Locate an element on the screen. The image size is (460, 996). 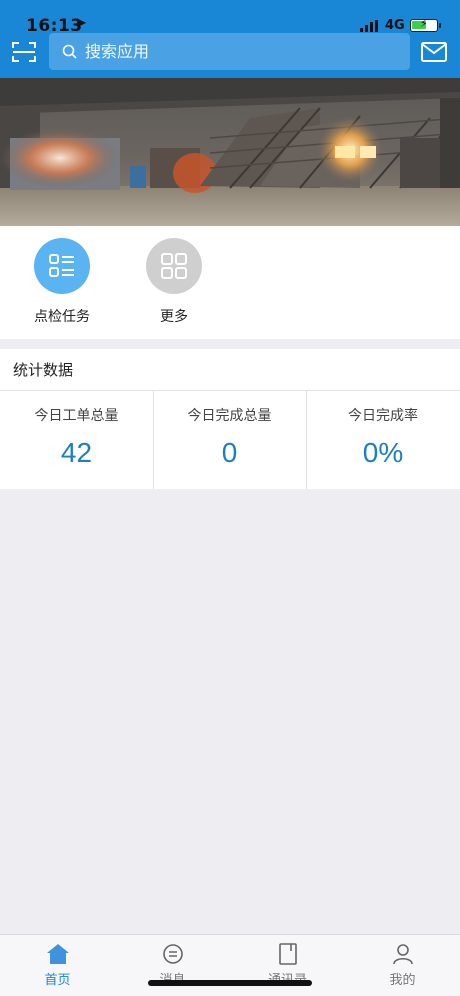
tab-label: 我的 is located at coordinates (402, 980).